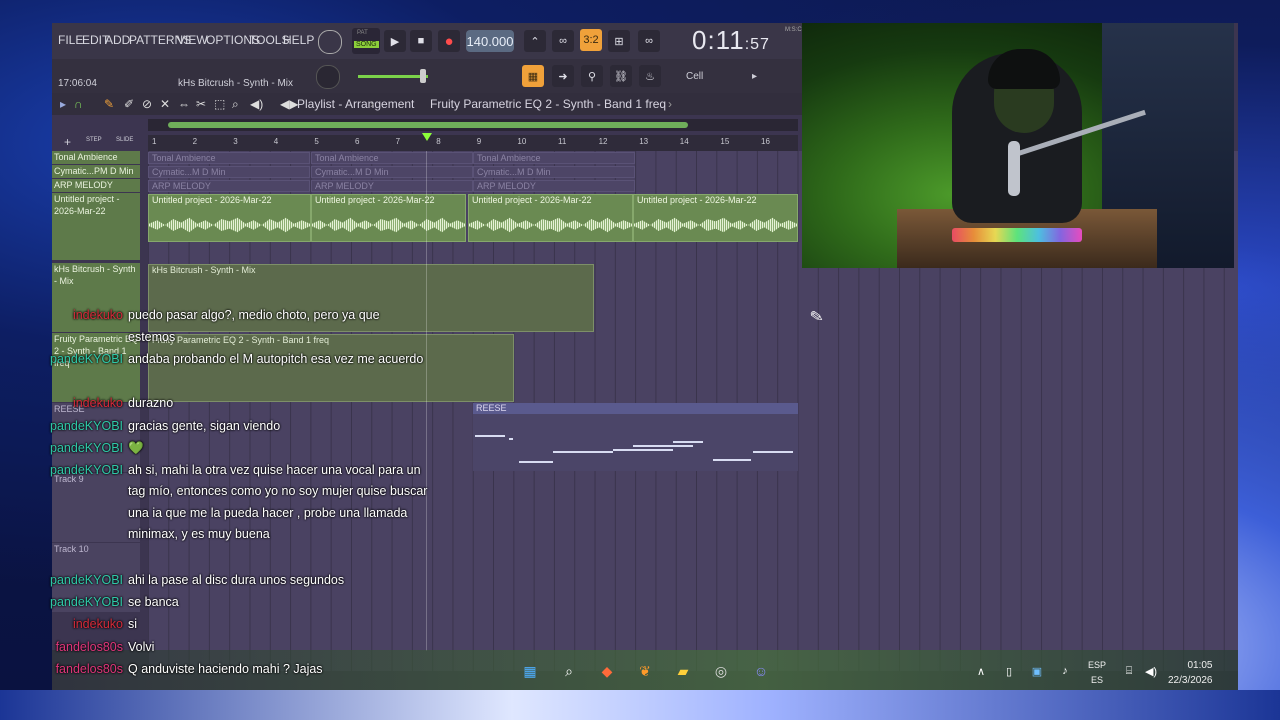 The width and height of the screenshot is (1280, 720). I want to click on slip-icon: ⇔, so click(184, 104).